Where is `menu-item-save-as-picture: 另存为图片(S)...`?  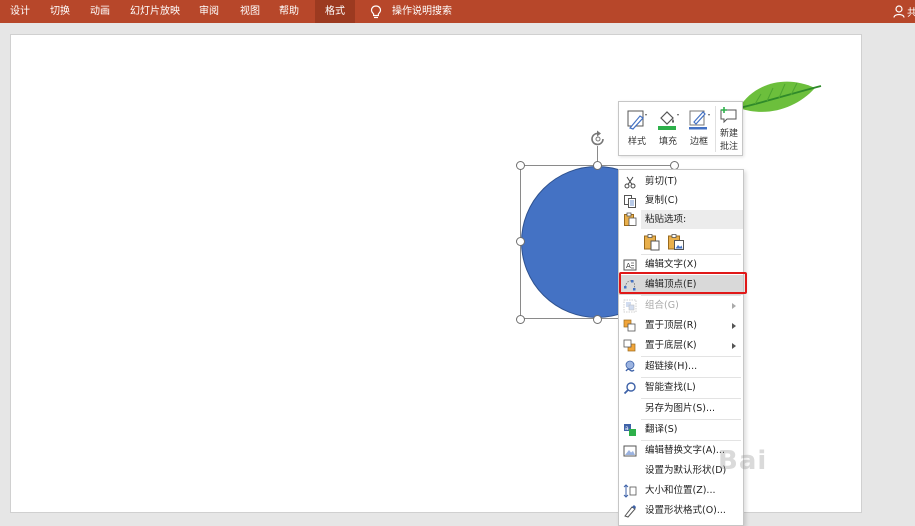 menu-item-save-as-picture: 另存为图片(S)... is located at coordinates (681, 409).